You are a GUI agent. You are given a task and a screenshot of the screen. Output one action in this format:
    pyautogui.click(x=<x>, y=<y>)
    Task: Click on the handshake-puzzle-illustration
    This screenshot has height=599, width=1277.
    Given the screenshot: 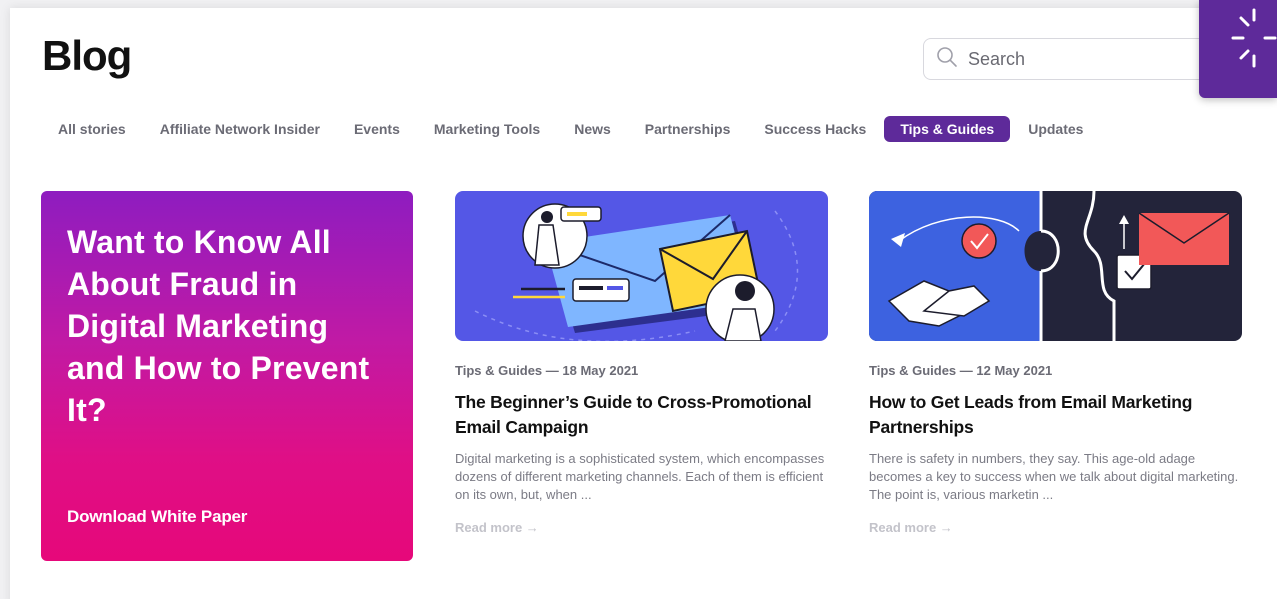 What is the action you would take?
    pyautogui.click(x=1055, y=266)
    